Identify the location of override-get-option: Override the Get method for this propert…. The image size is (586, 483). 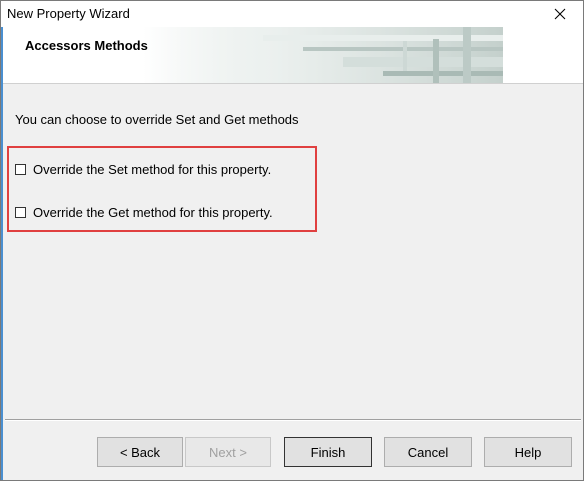
(144, 212).